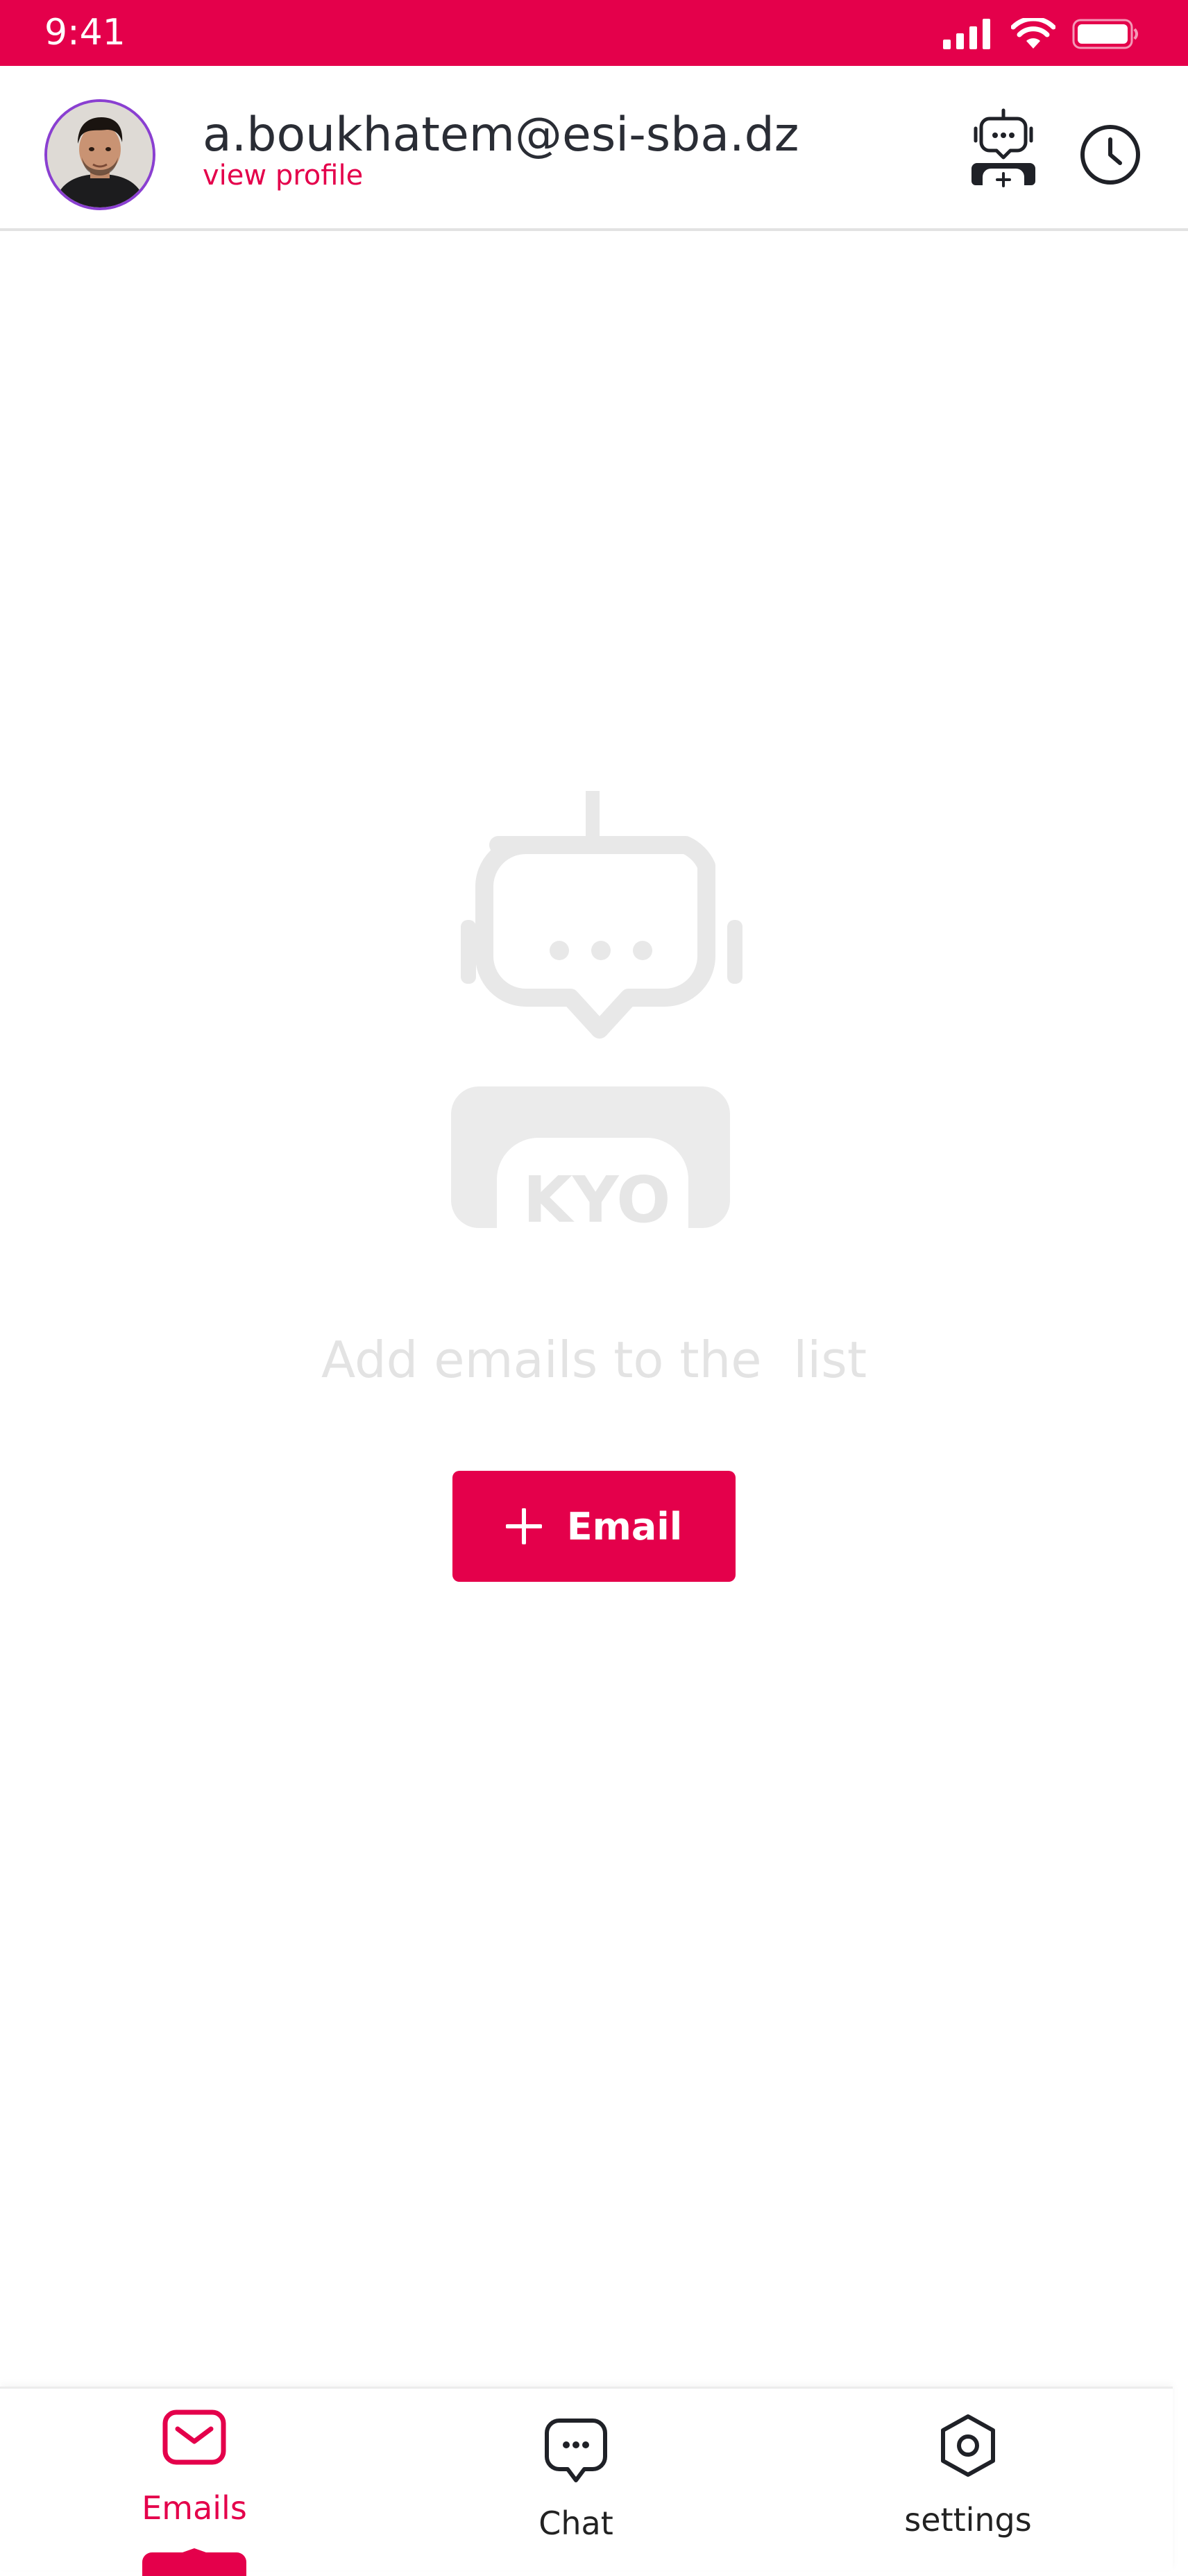 The image size is (1188, 2576). I want to click on empty-state-message: Add emails to the list, so click(594, 1360).